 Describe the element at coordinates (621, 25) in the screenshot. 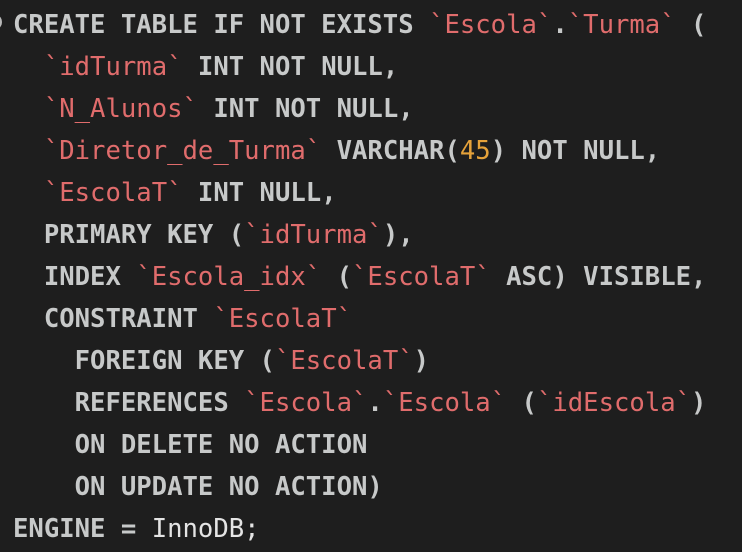

I see `sql-identifier: `Turma`` at that location.